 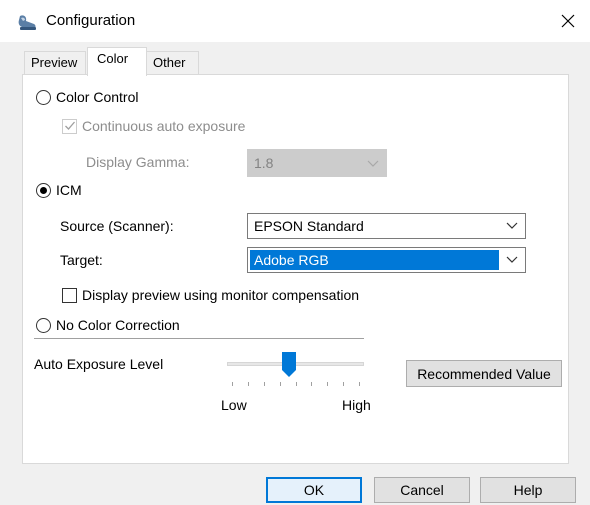 What do you see at coordinates (356, 405) in the screenshot?
I see `slider-high-label: High` at bounding box center [356, 405].